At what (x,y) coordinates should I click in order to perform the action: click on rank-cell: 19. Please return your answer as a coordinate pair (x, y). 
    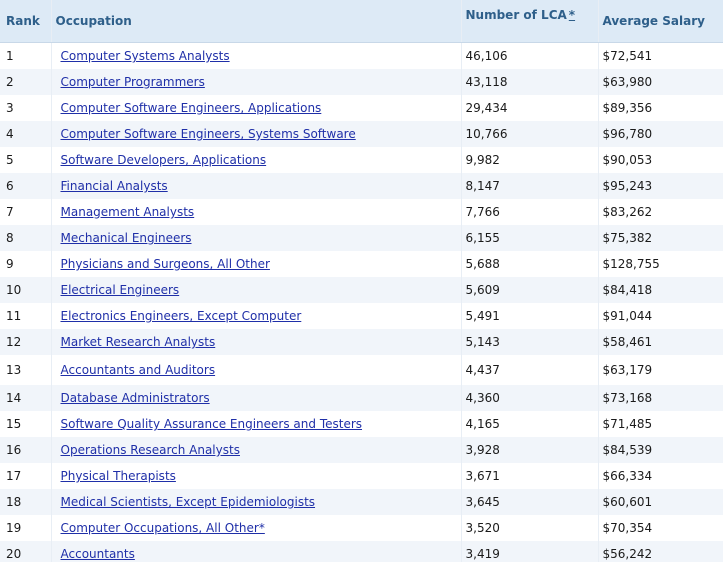
    Looking at the image, I should click on (25, 528).